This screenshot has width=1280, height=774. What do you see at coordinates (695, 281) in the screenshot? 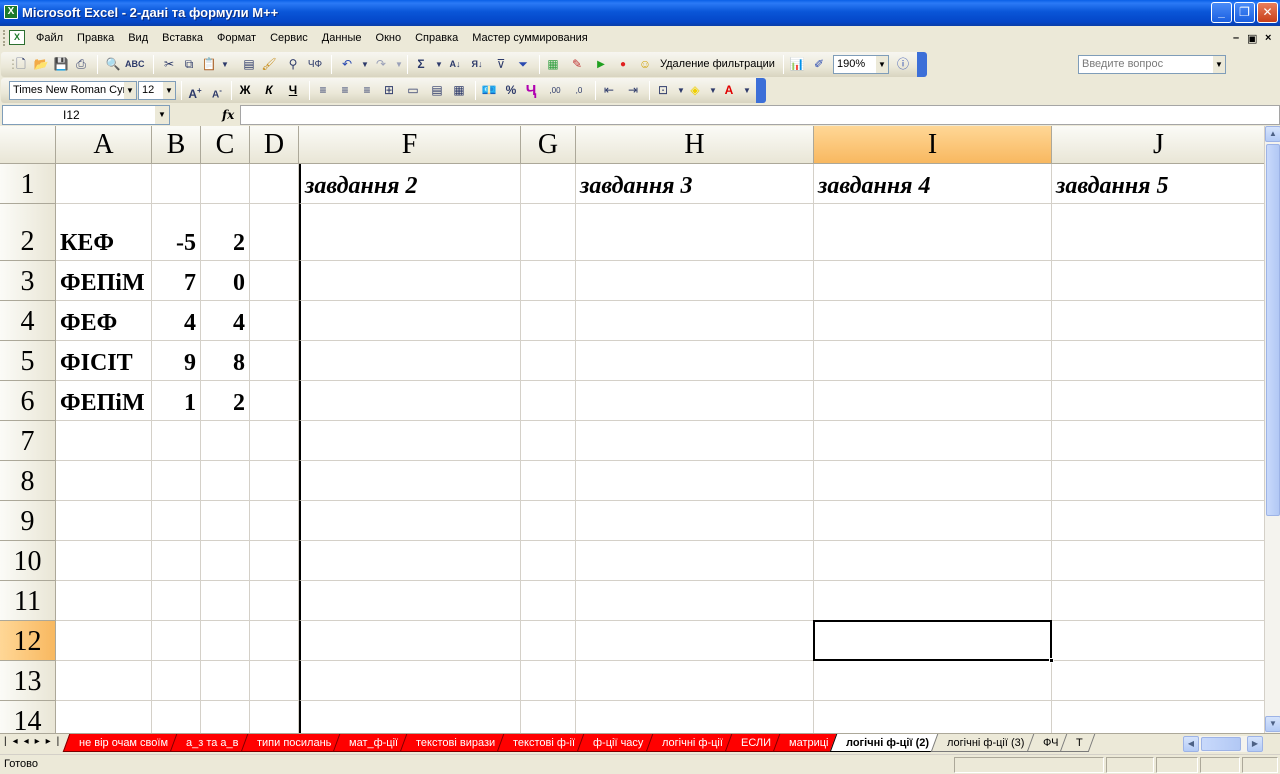
I see `cell-h3` at bounding box center [695, 281].